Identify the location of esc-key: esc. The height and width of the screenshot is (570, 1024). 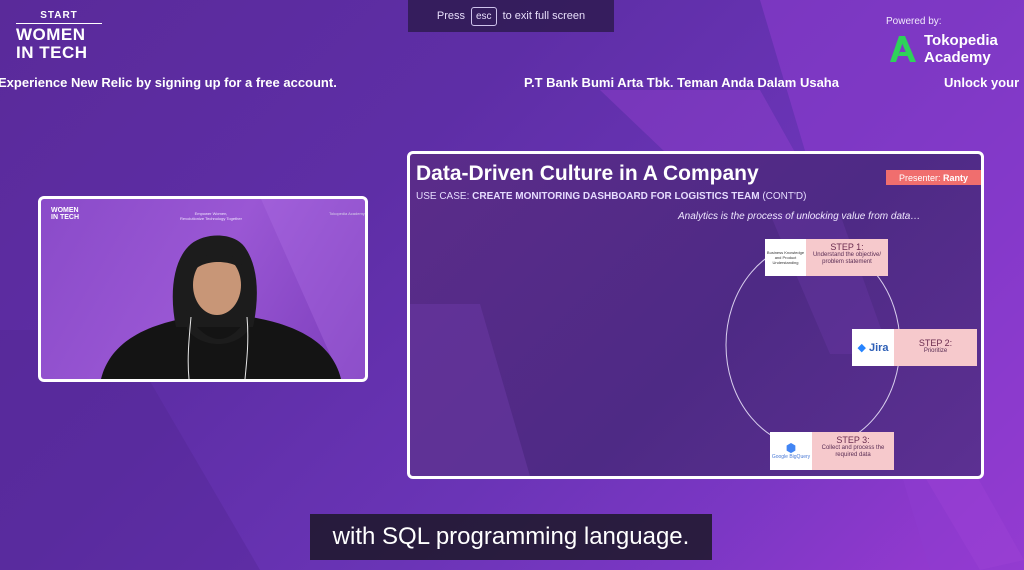
(484, 16).